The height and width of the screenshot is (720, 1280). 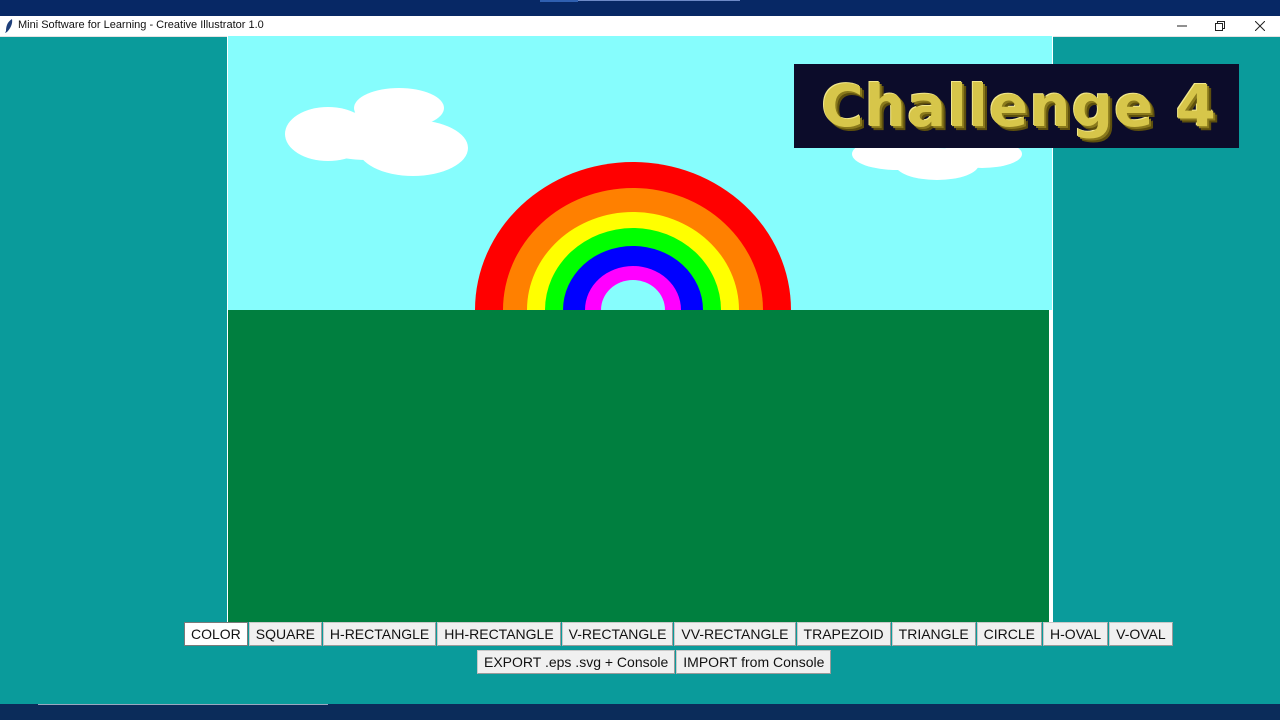 I want to click on square-button: SQUARE, so click(x=285, y=634).